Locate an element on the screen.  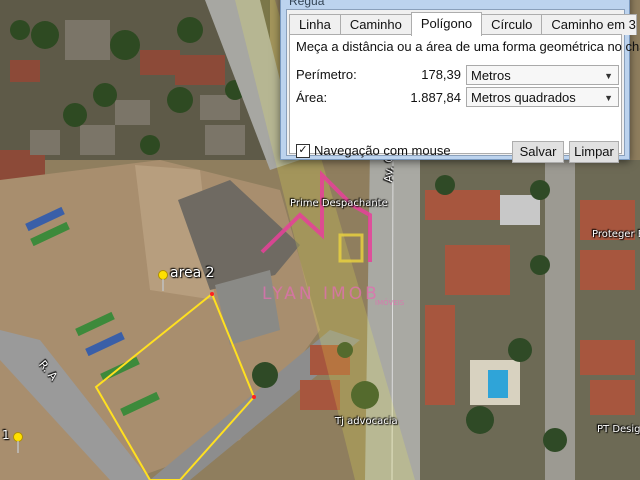
place-label-tj: Tj advocacia is located at coordinates (366, 421).